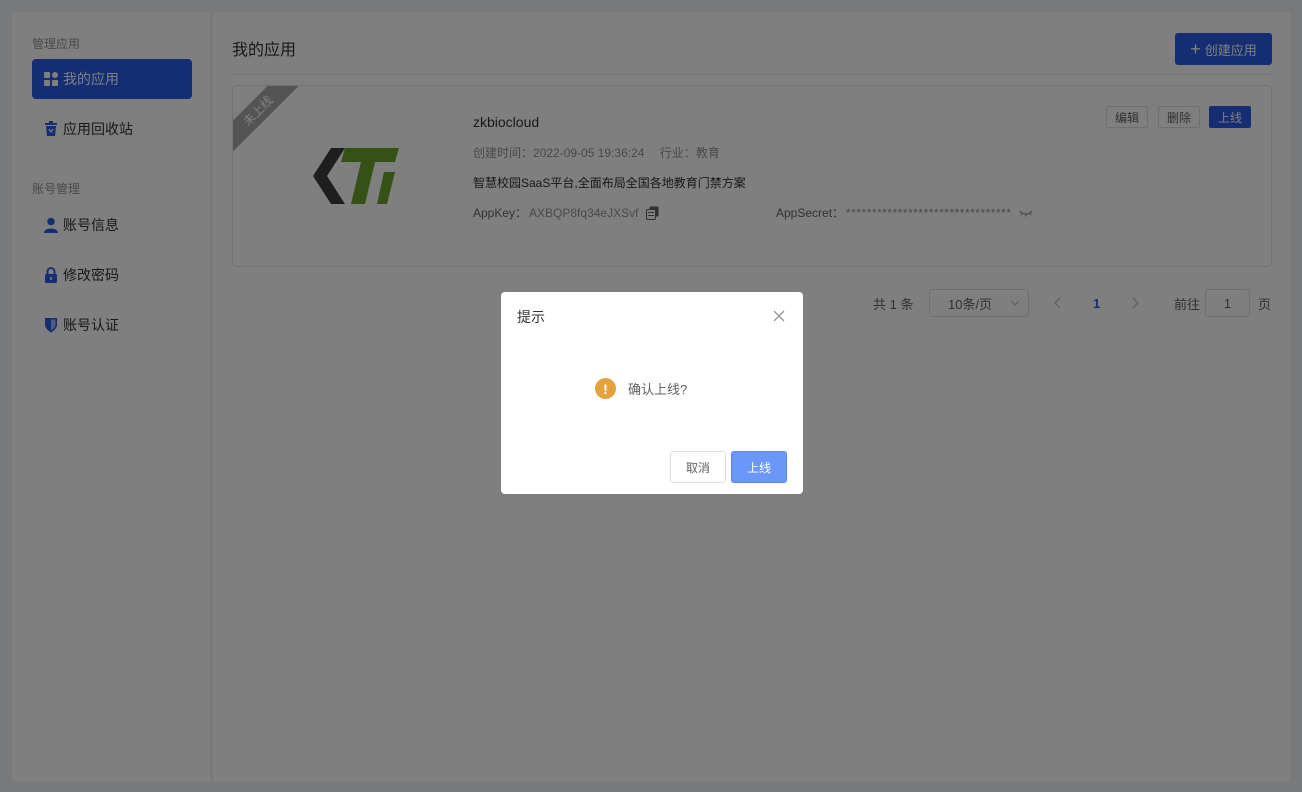 This screenshot has width=1302, height=792. Describe the element at coordinates (531, 317) in the screenshot. I see `dialog-title: 提示` at that location.